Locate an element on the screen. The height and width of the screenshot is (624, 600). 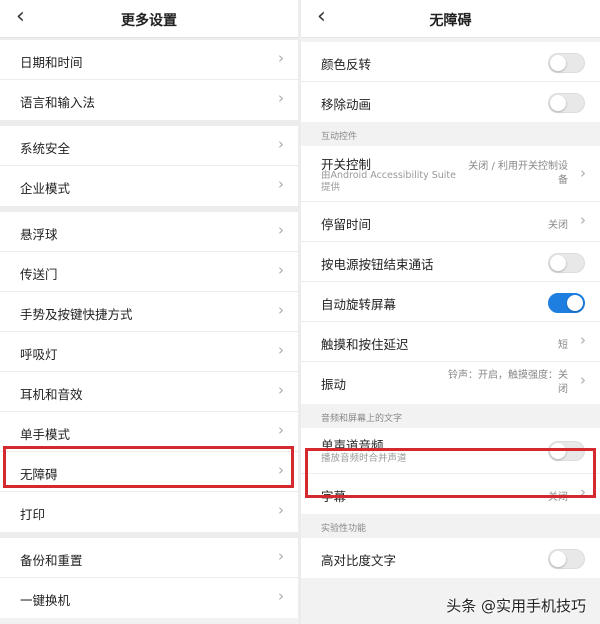
settings-group: 系统安全 › 企业模式 › is located at coordinates (149, 166).